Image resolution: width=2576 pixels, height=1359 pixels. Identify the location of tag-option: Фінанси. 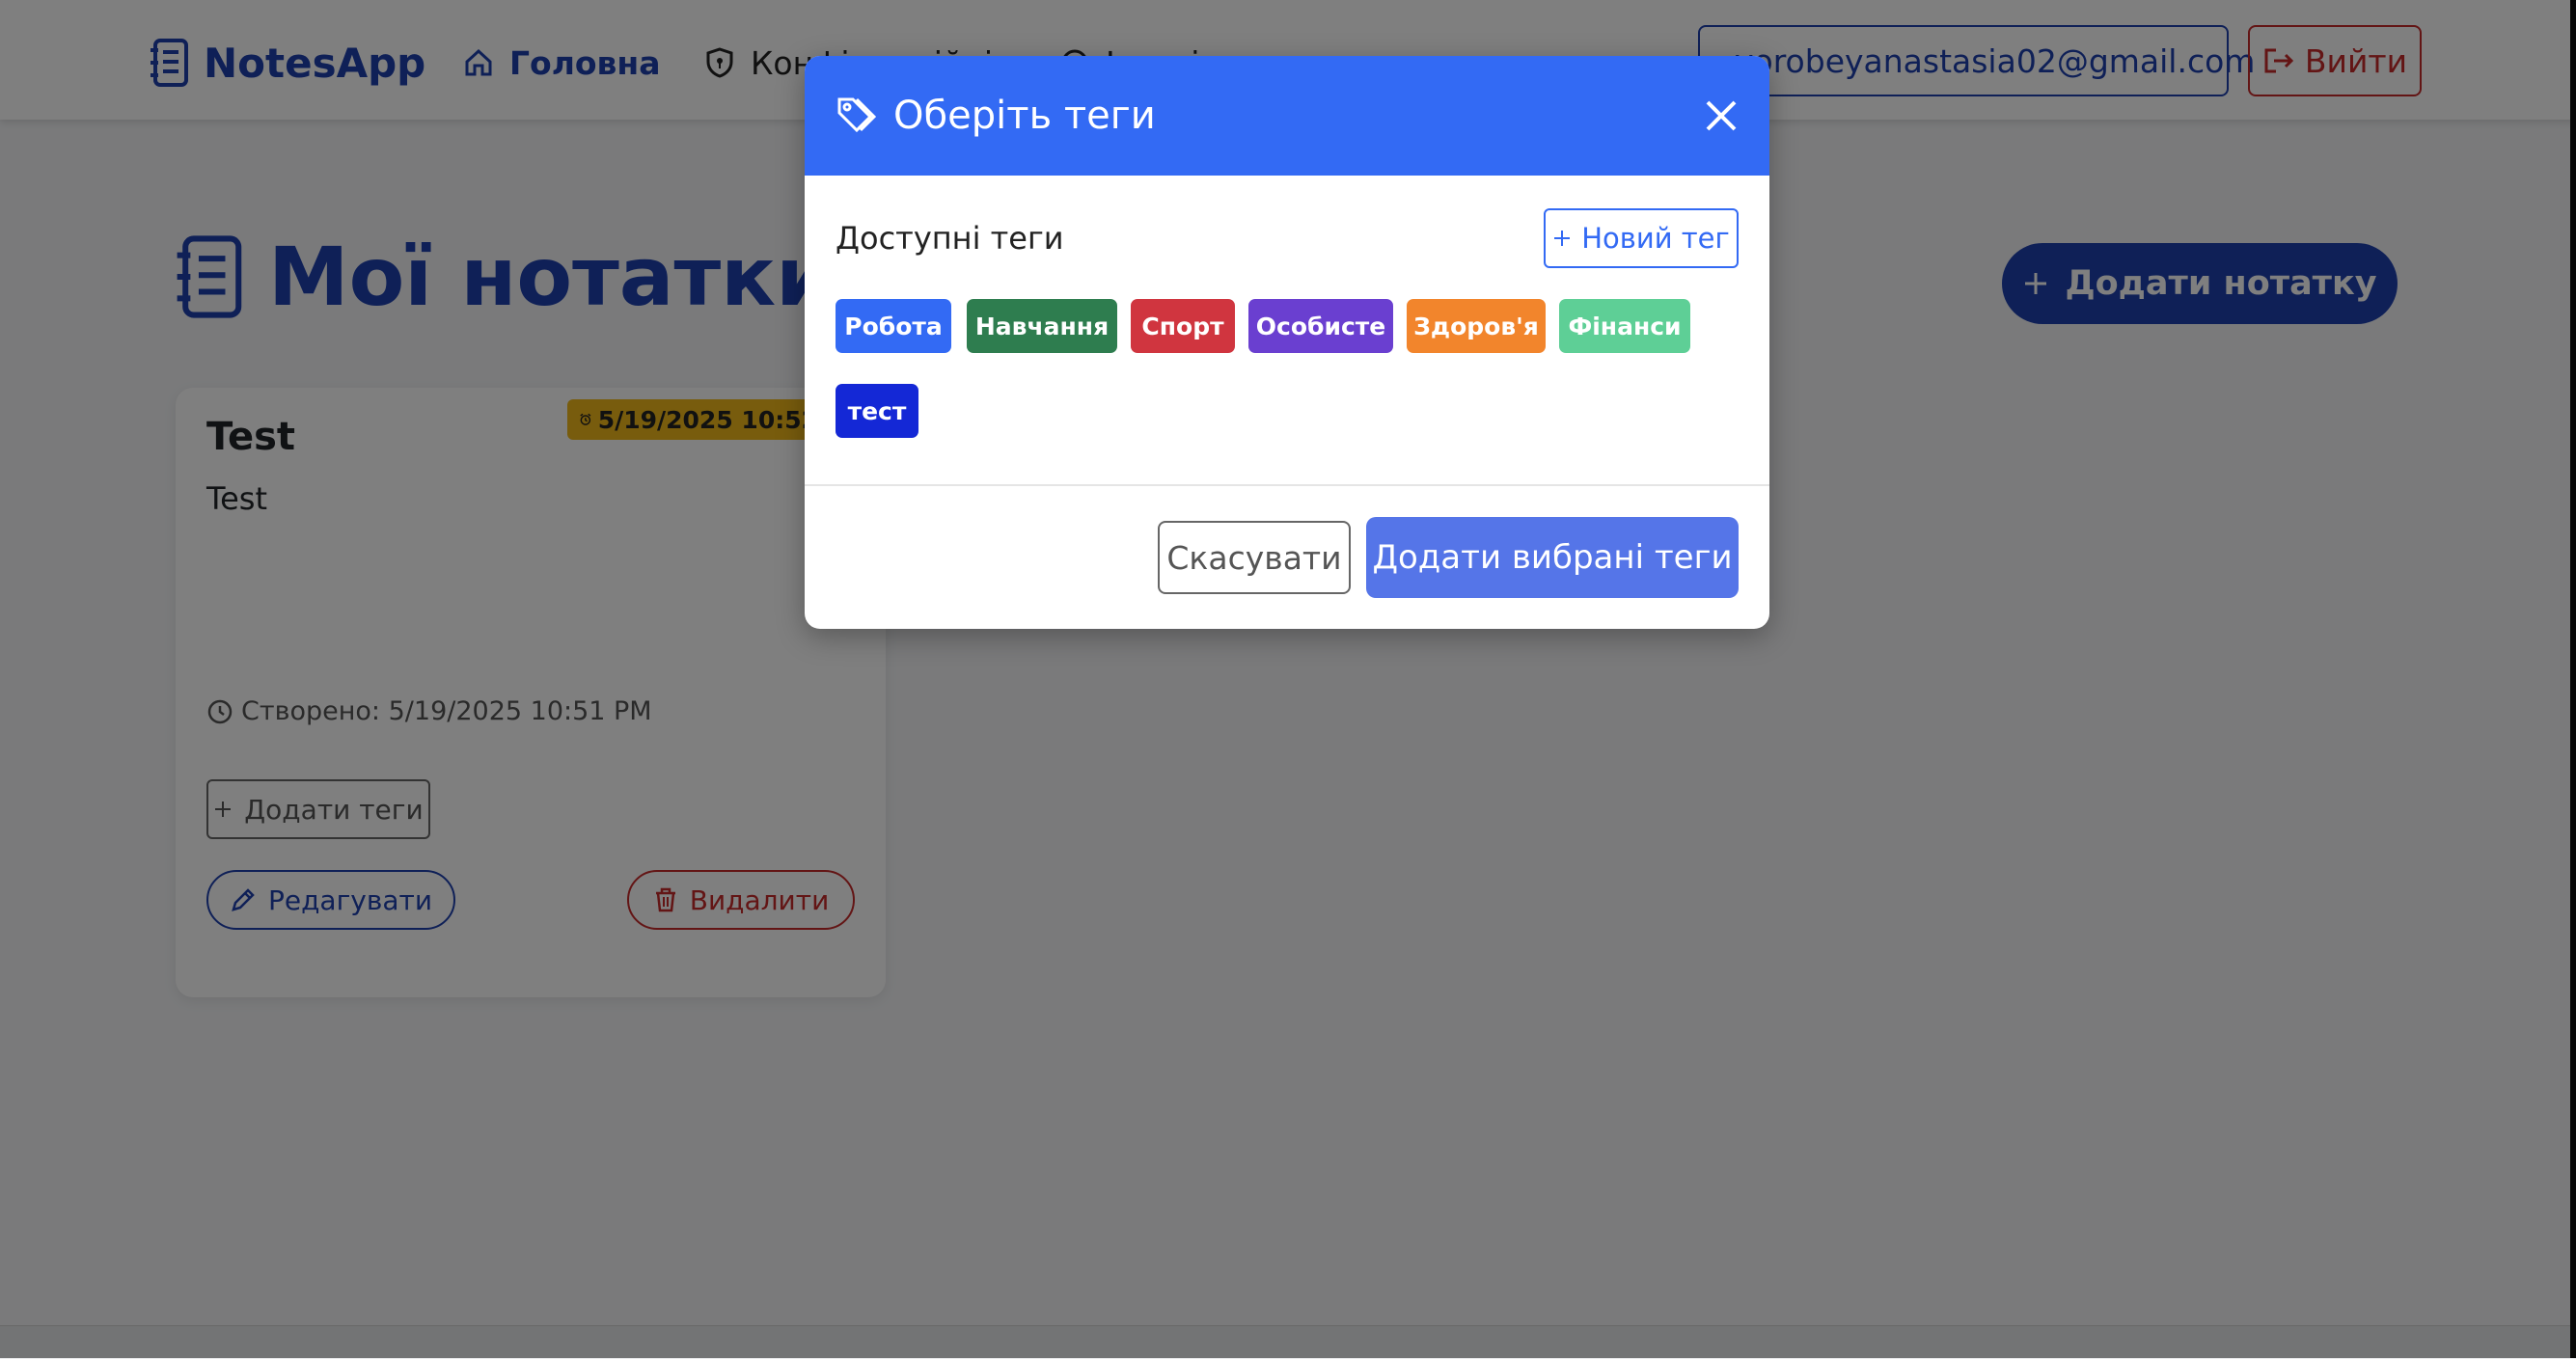
(1624, 326).